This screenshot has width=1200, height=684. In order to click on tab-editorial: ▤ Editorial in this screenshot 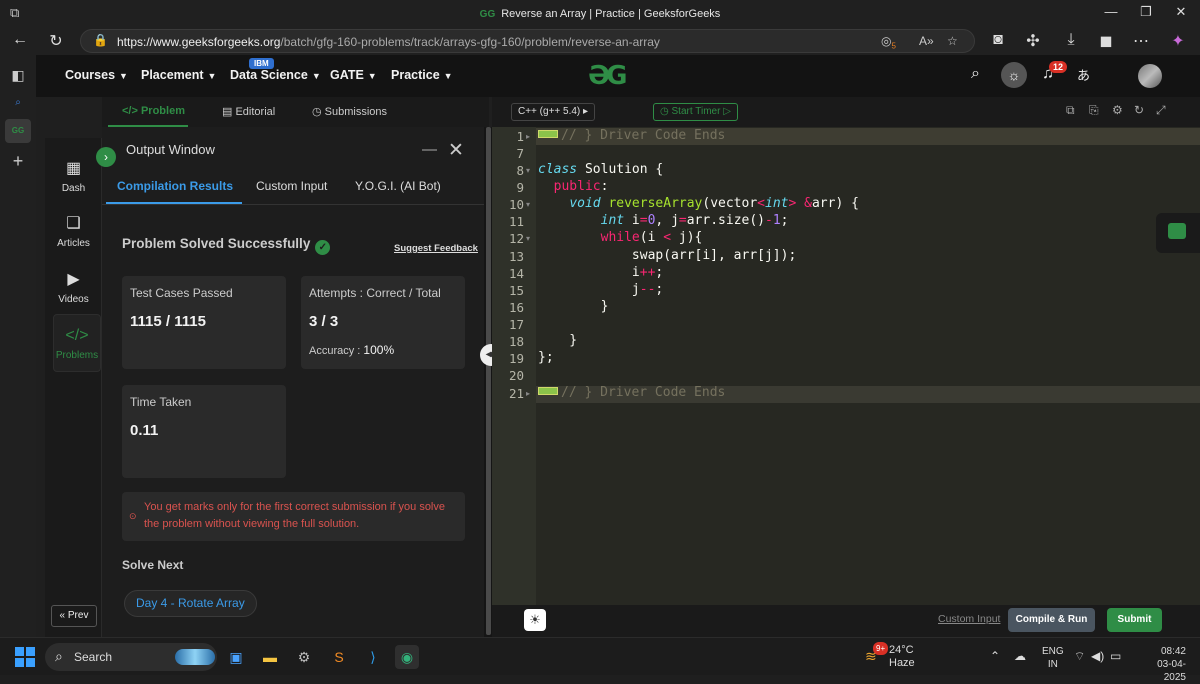, I will do `click(248, 111)`.